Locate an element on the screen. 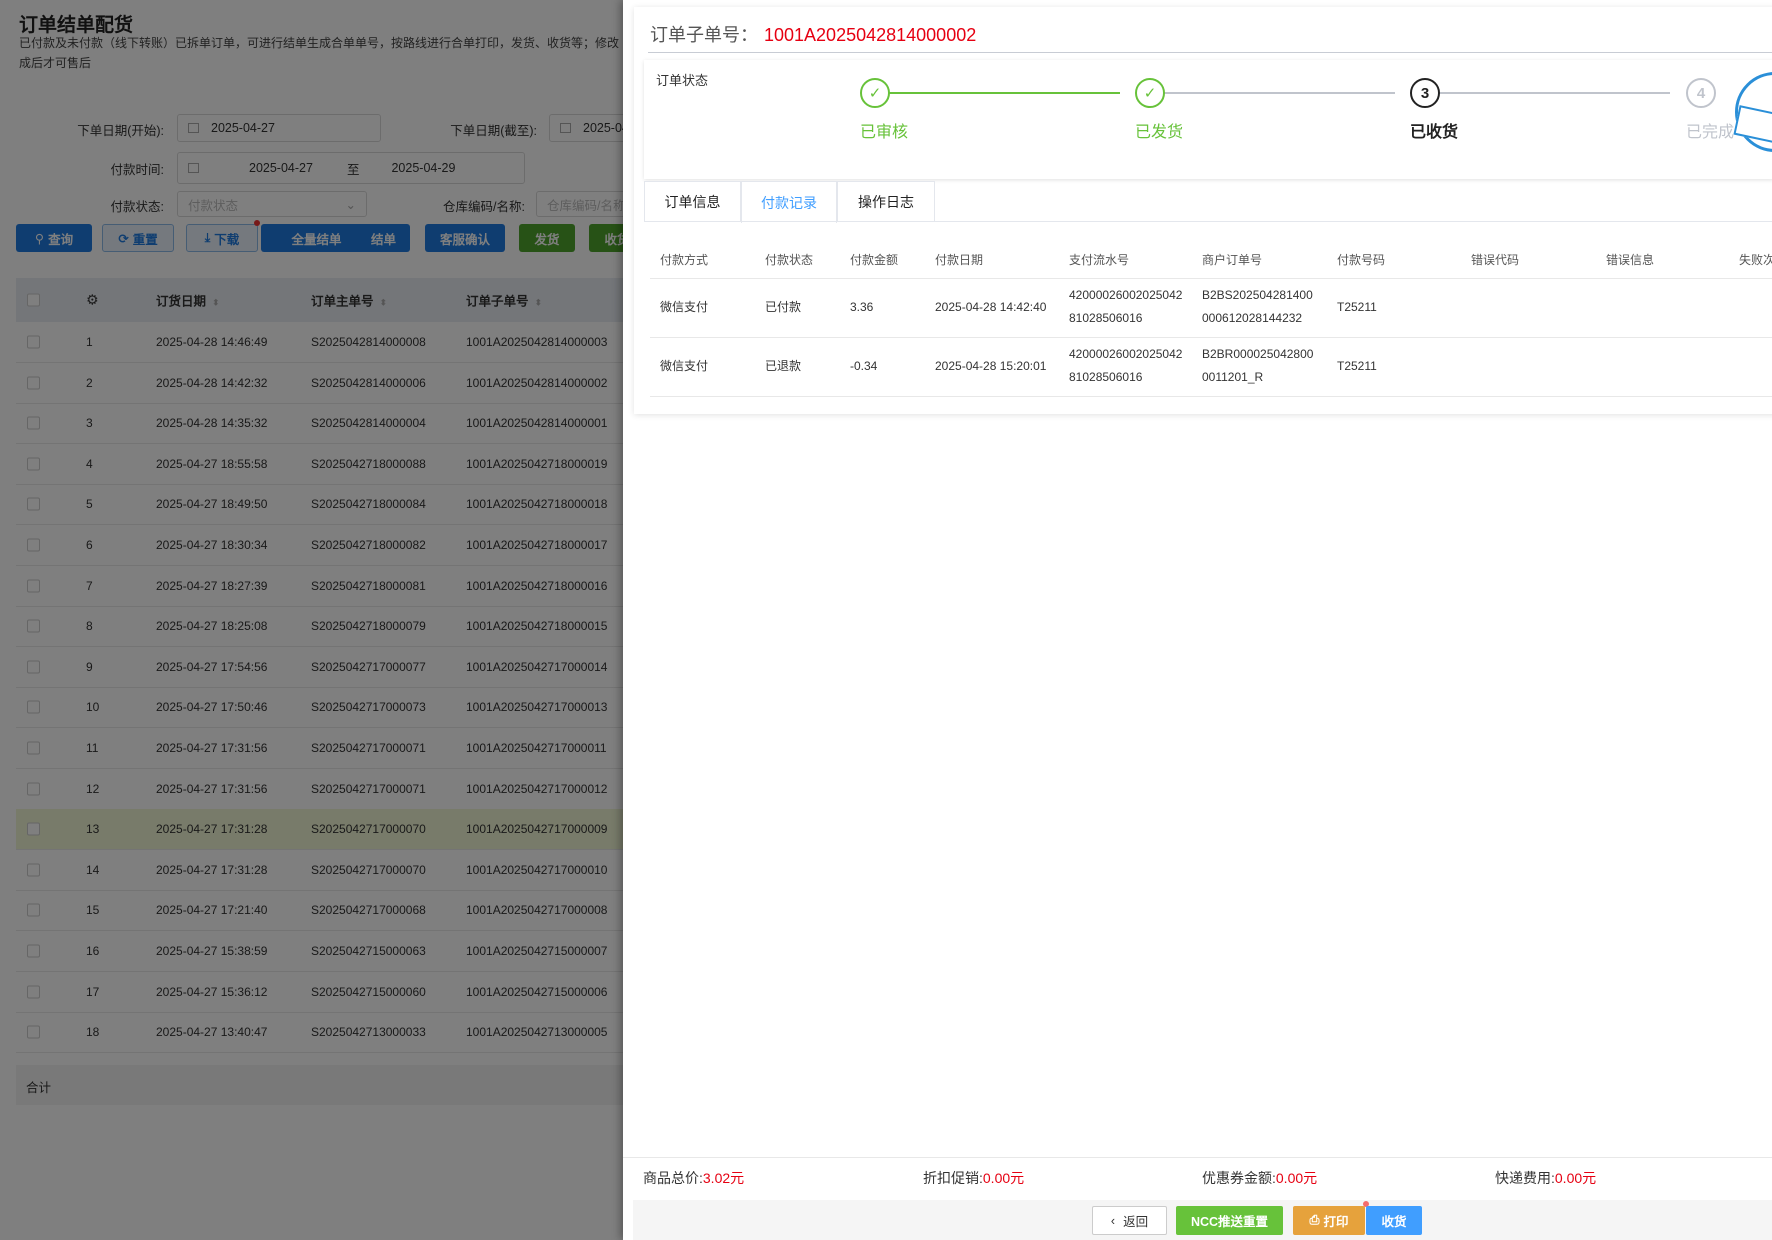 Image resolution: width=1772 pixels, height=1240 pixels. order-no-value: 1001A2025042814000002 is located at coordinates (870, 35).